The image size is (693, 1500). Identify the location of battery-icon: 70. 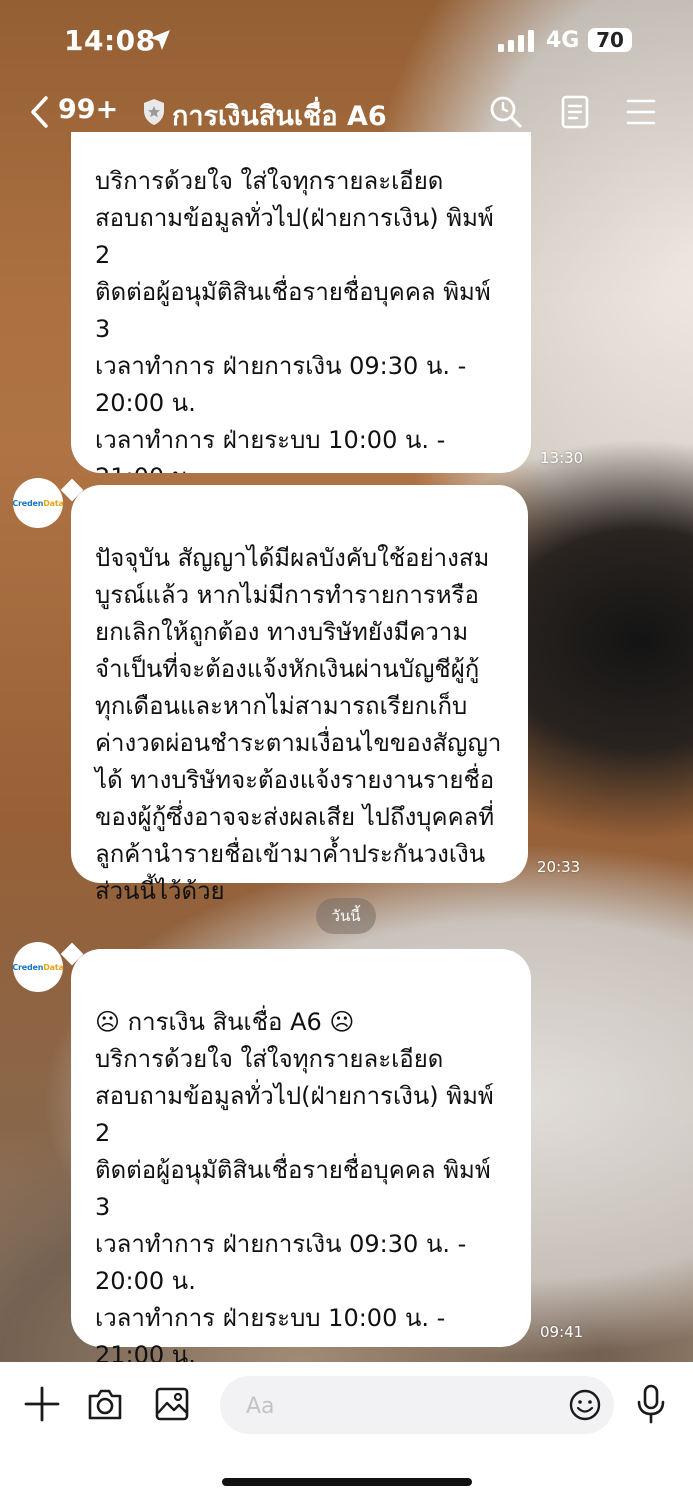
(610, 40).